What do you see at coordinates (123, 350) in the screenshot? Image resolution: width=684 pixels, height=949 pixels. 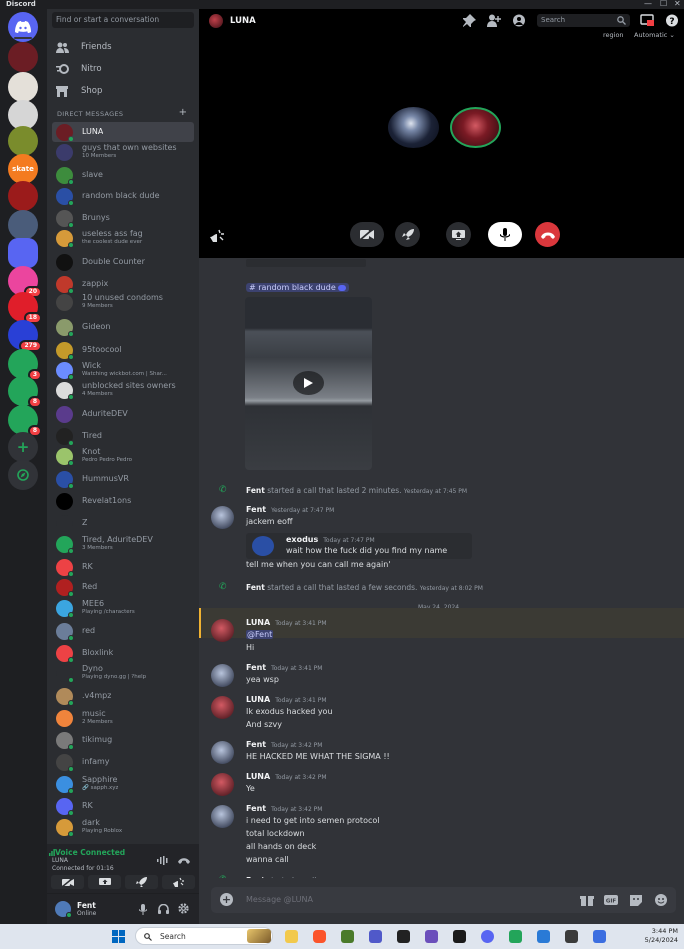 I see `dm-item: 95toocool` at bounding box center [123, 350].